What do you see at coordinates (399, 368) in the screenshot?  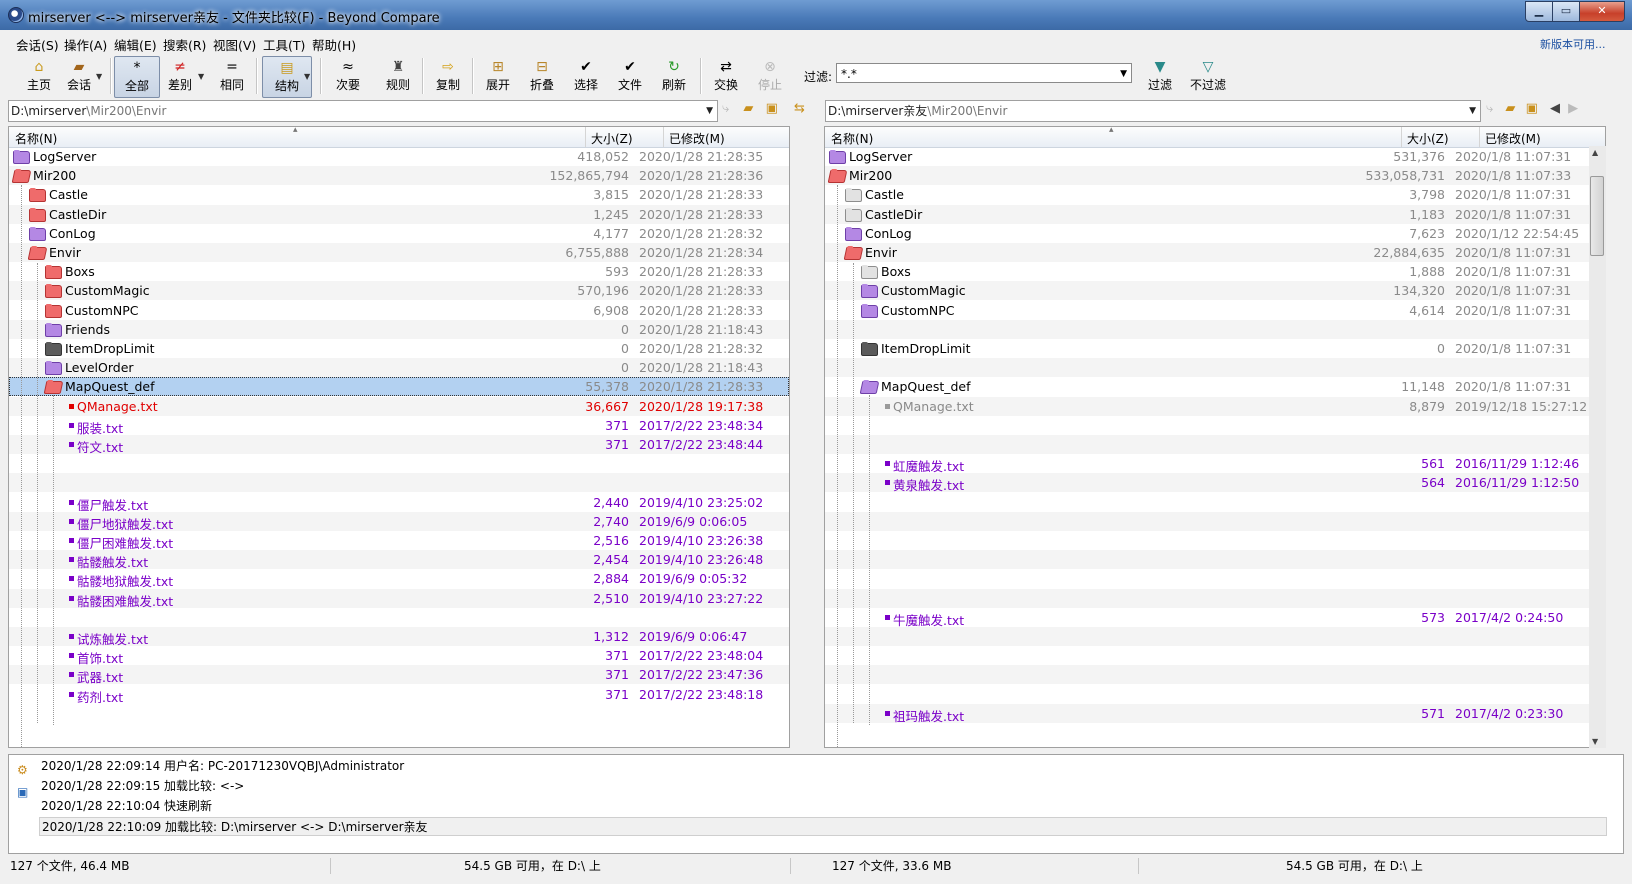 I see `folder-row: LevelOrder 0 2020/1/28 21:18:43` at bounding box center [399, 368].